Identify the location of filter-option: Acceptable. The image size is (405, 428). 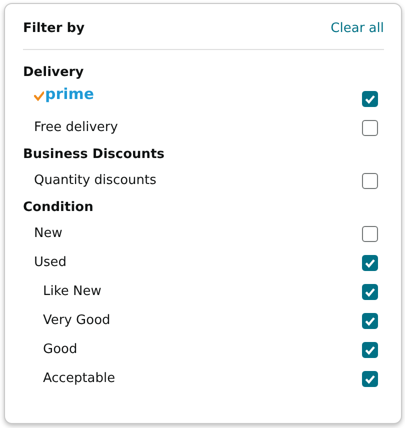
(79, 378).